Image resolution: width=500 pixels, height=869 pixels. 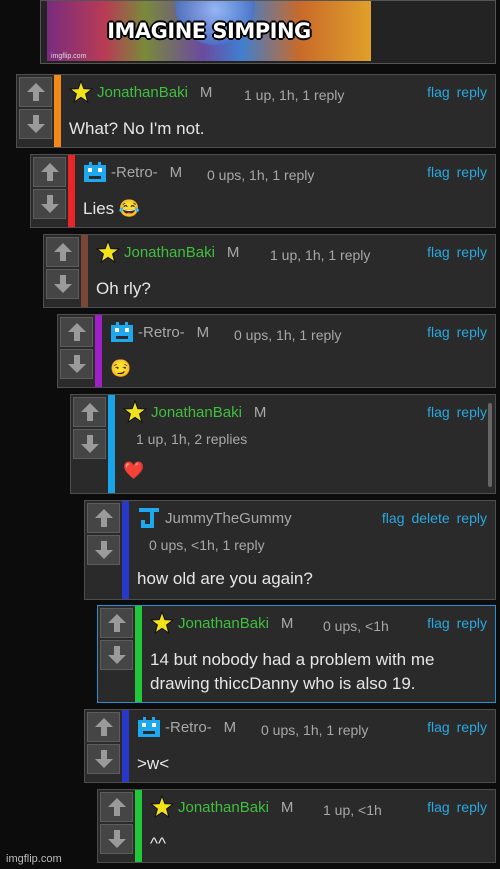 What do you see at coordinates (356, 626) in the screenshot?
I see `comment-meta: 0 ups, <1h` at bounding box center [356, 626].